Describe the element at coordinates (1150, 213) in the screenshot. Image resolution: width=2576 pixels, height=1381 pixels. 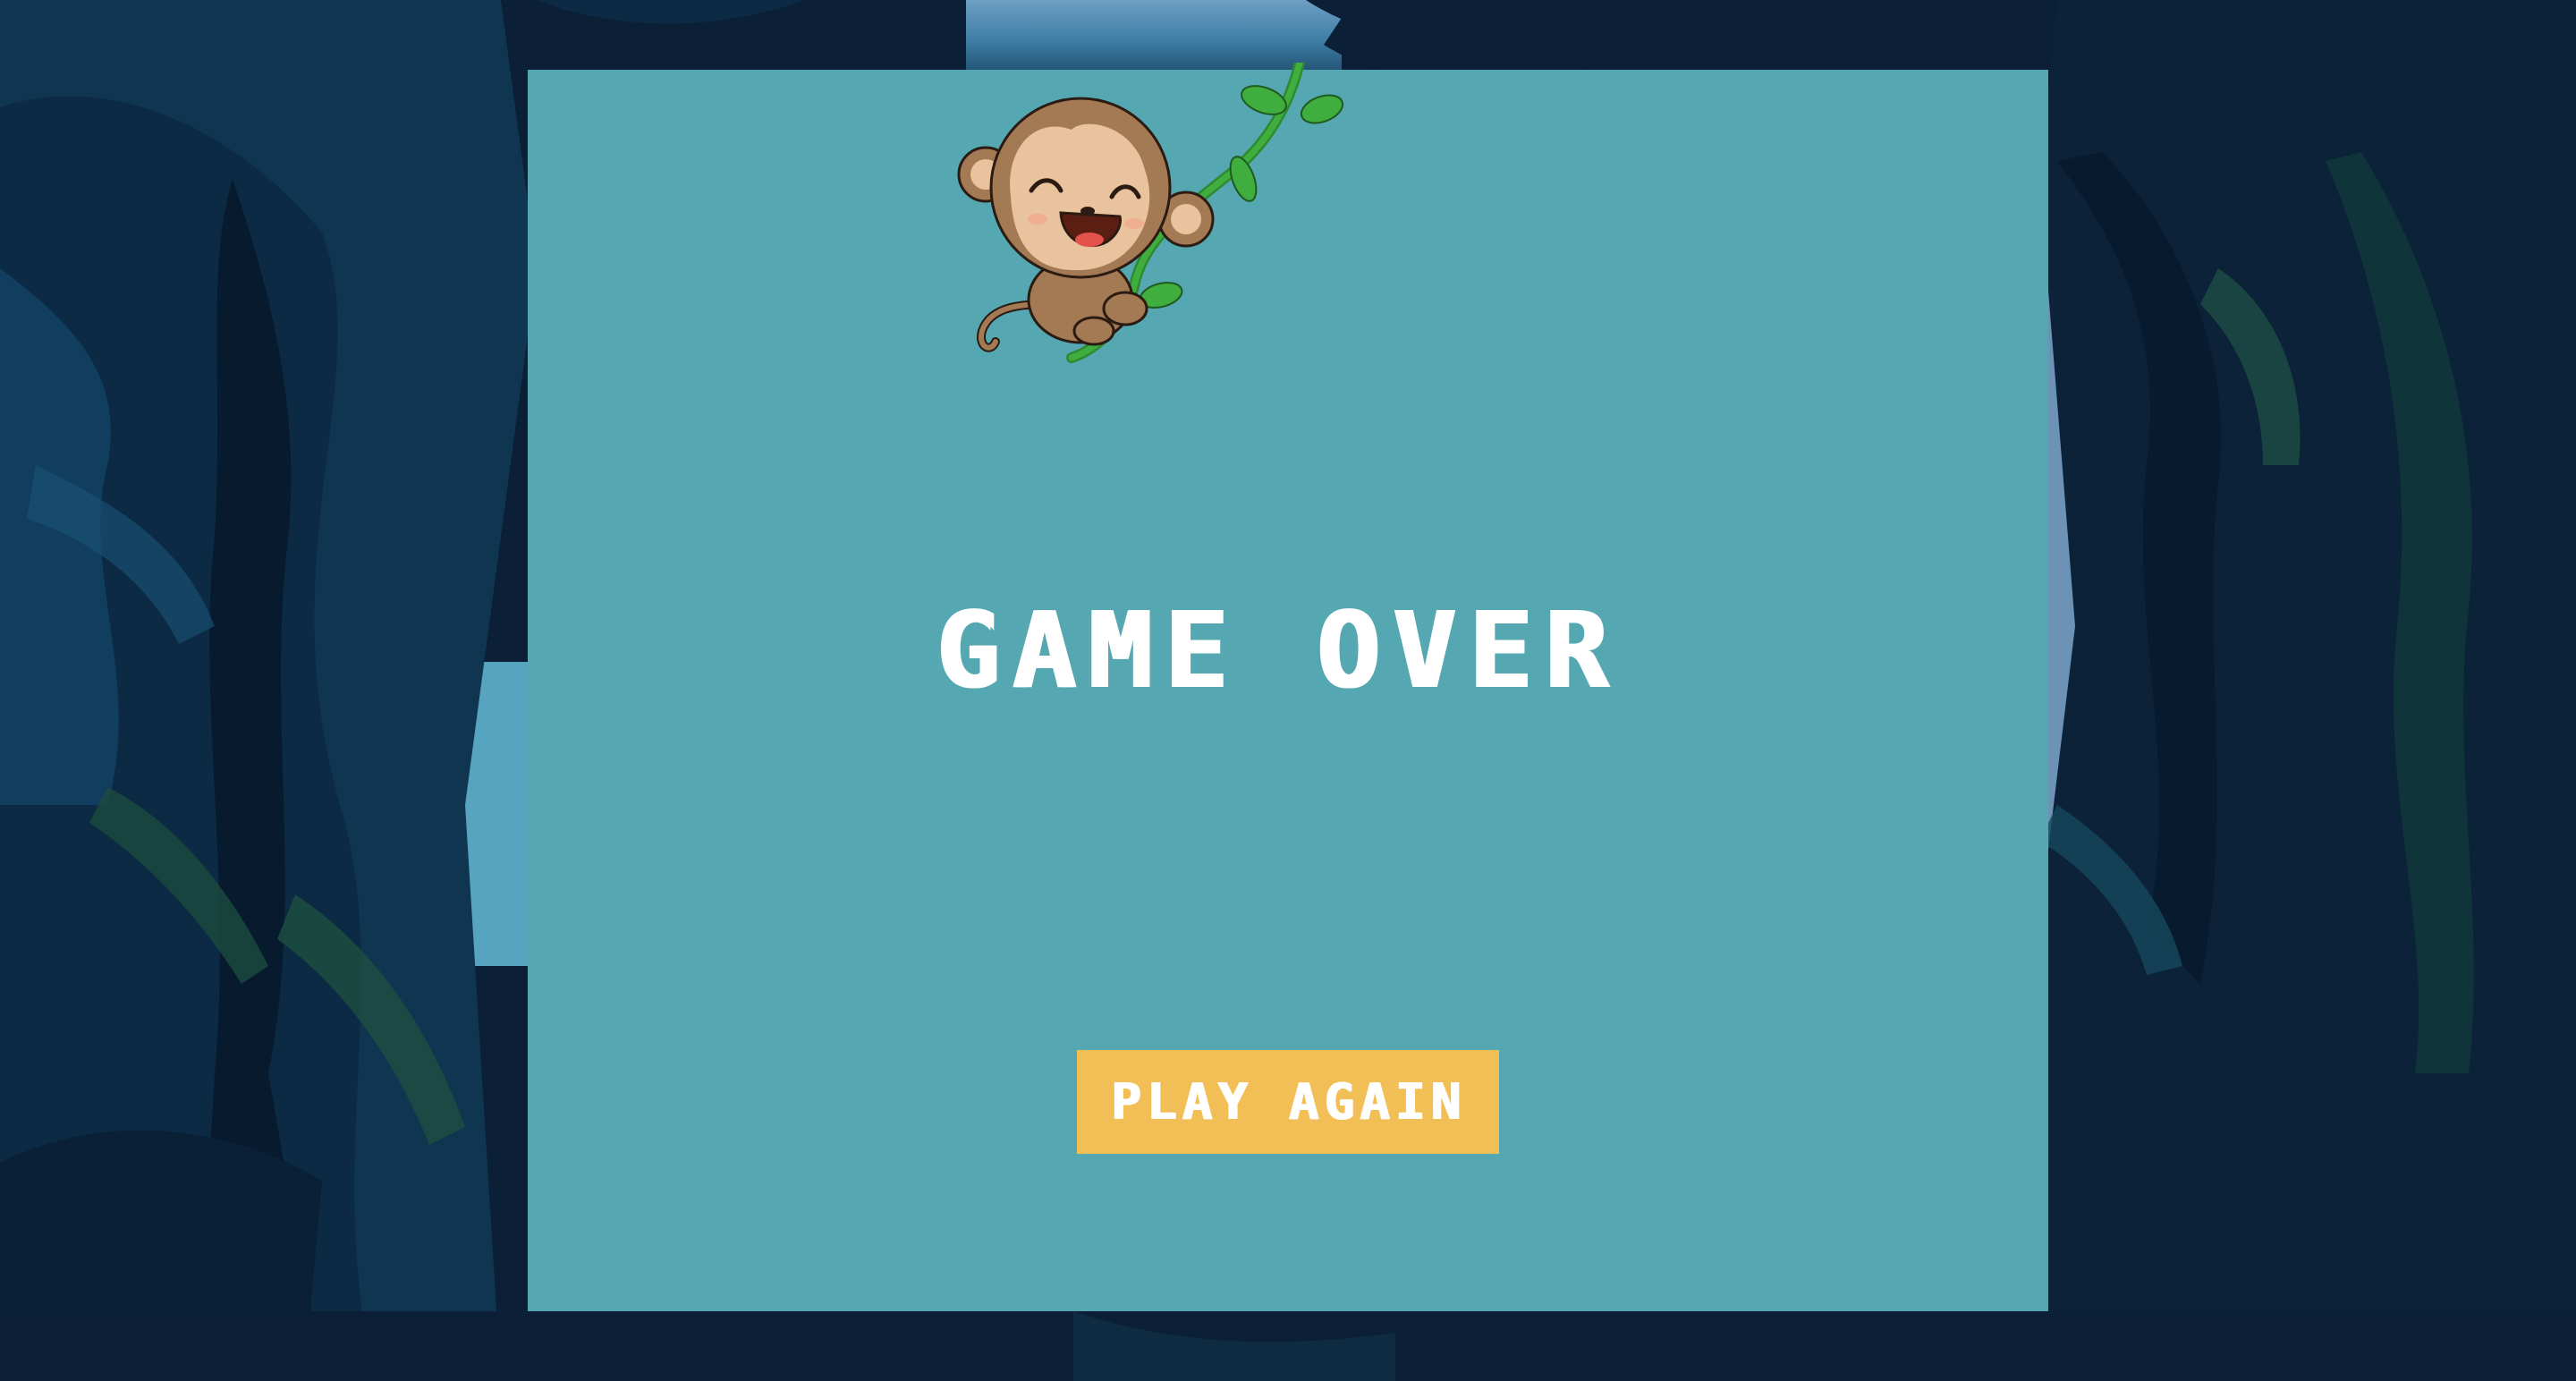
I see `monkey-on-vine-icon` at that location.